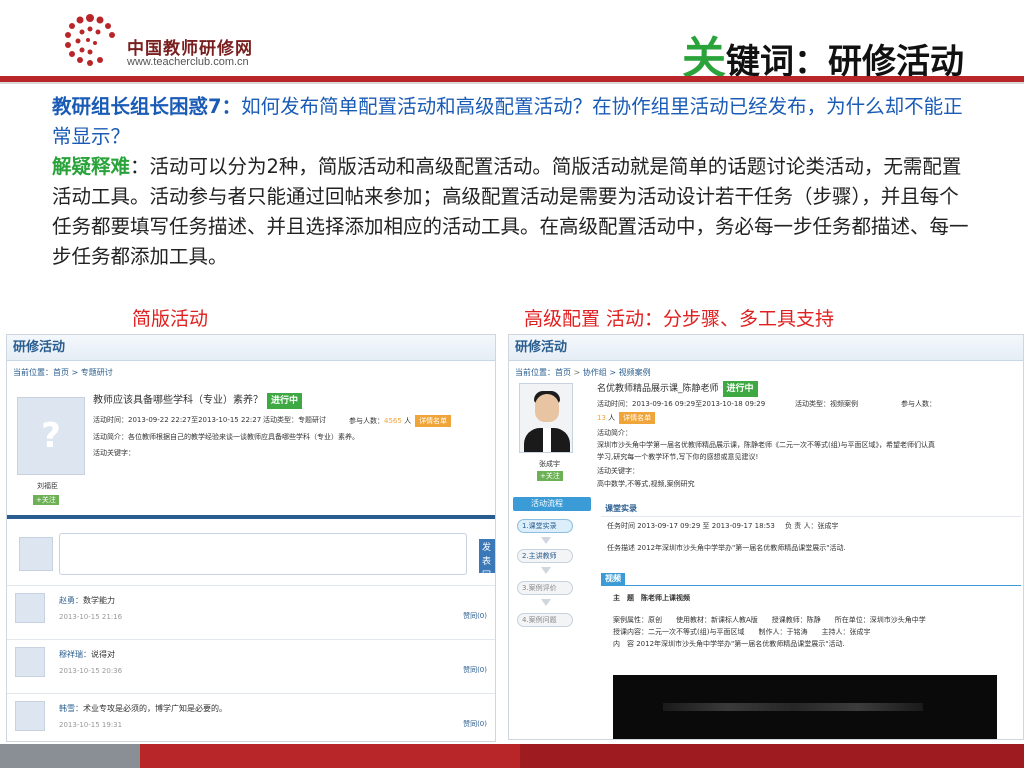  I want to click on topic-title: 教师应该具备哪些学科（专业）素养？, so click(178, 400).